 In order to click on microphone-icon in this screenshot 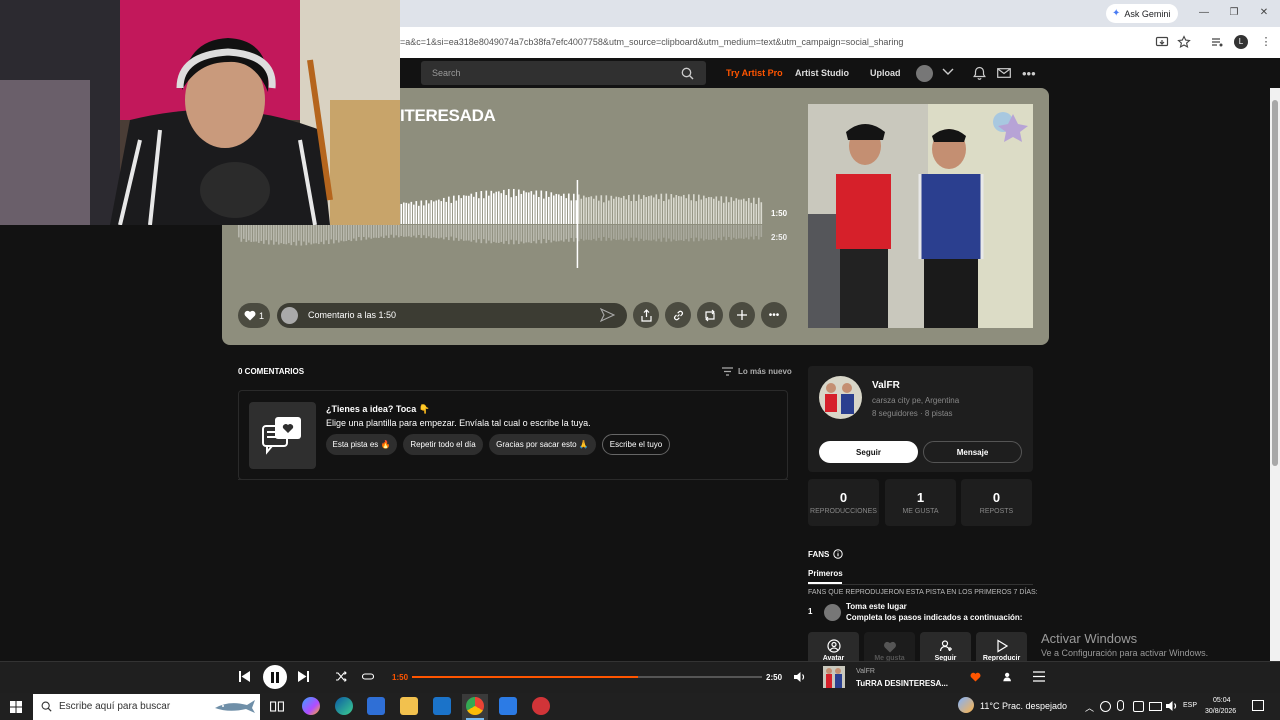, I will do `click(1120, 705)`.